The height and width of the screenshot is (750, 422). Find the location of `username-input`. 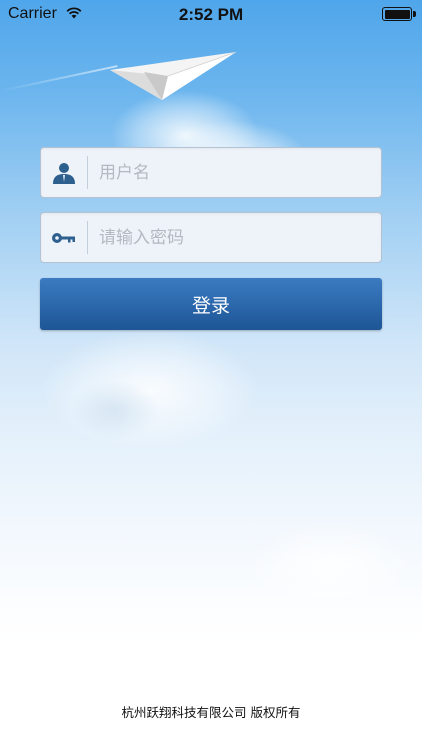

username-input is located at coordinates (234, 172).